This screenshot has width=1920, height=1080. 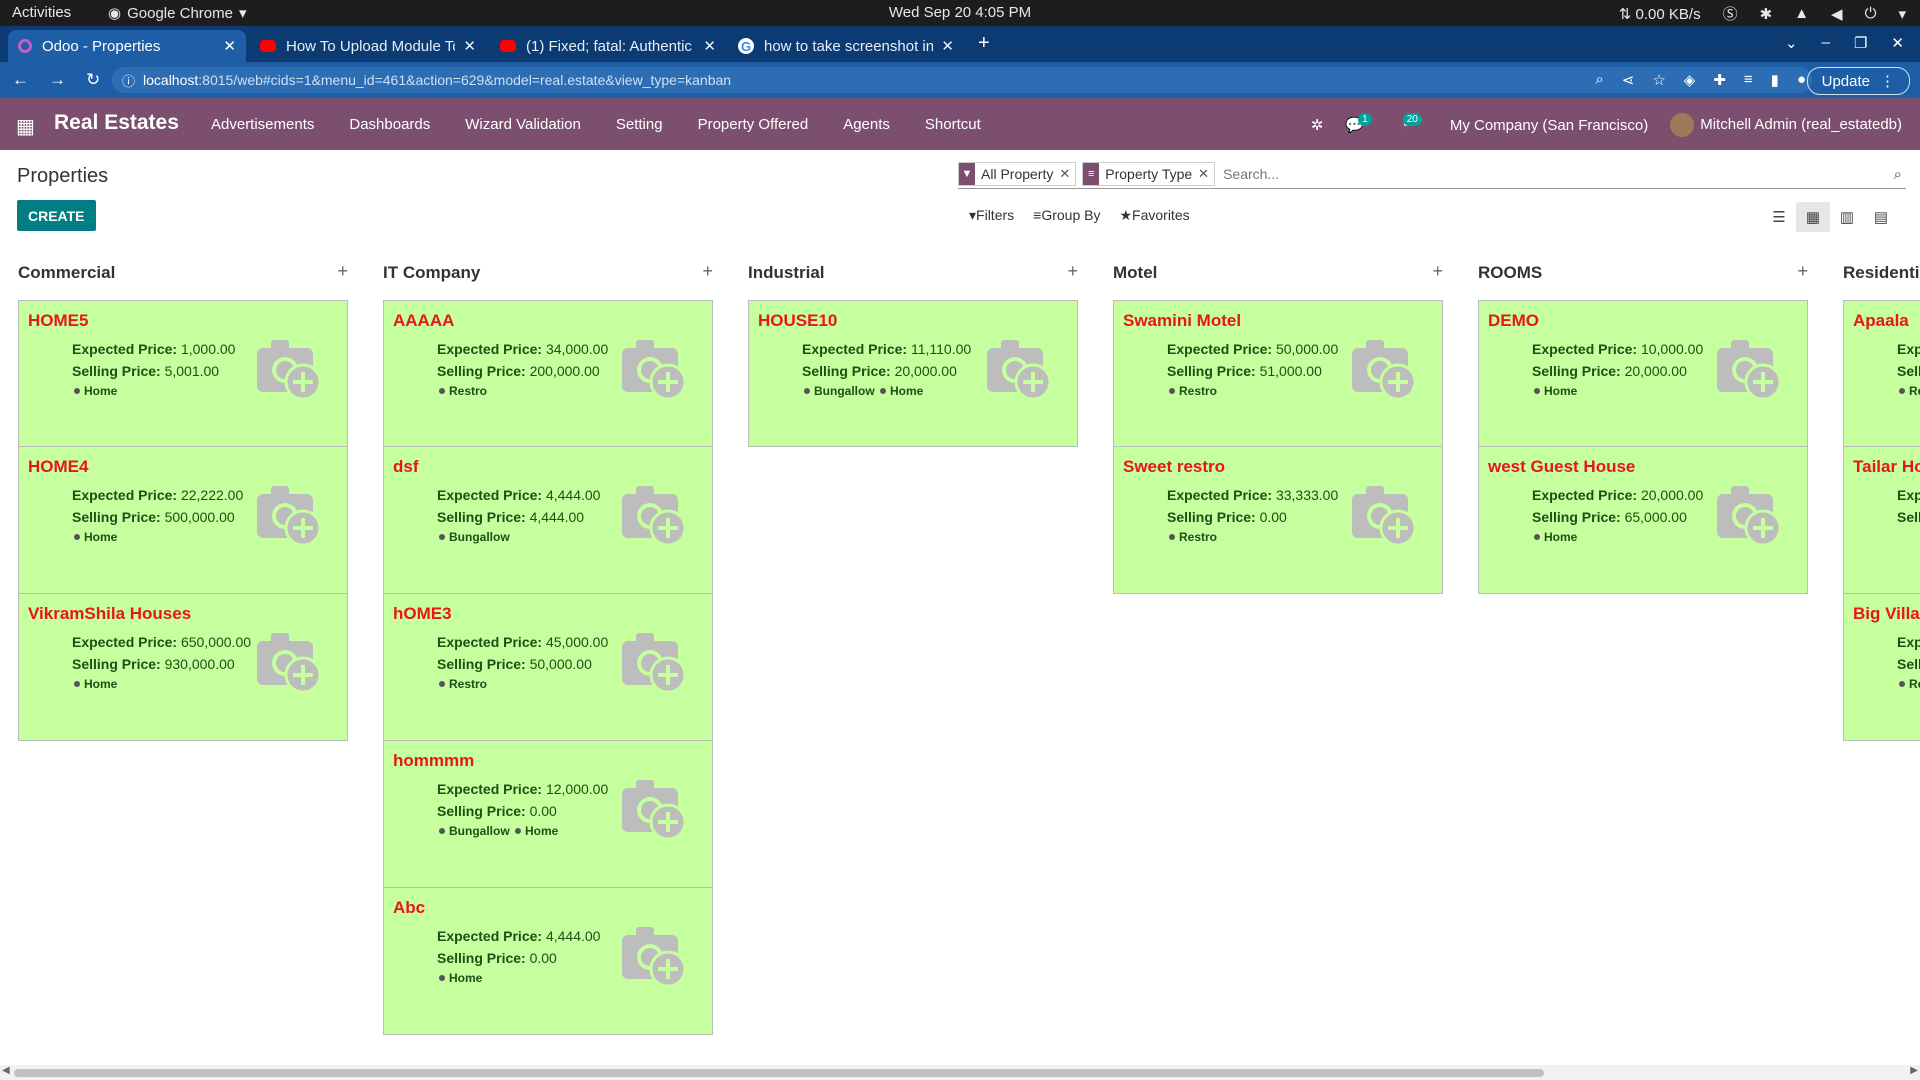 What do you see at coordinates (1549, 125) in the screenshot?
I see `company-switcher: My Company (San Francisco)` at bounding box center [1549, 125].